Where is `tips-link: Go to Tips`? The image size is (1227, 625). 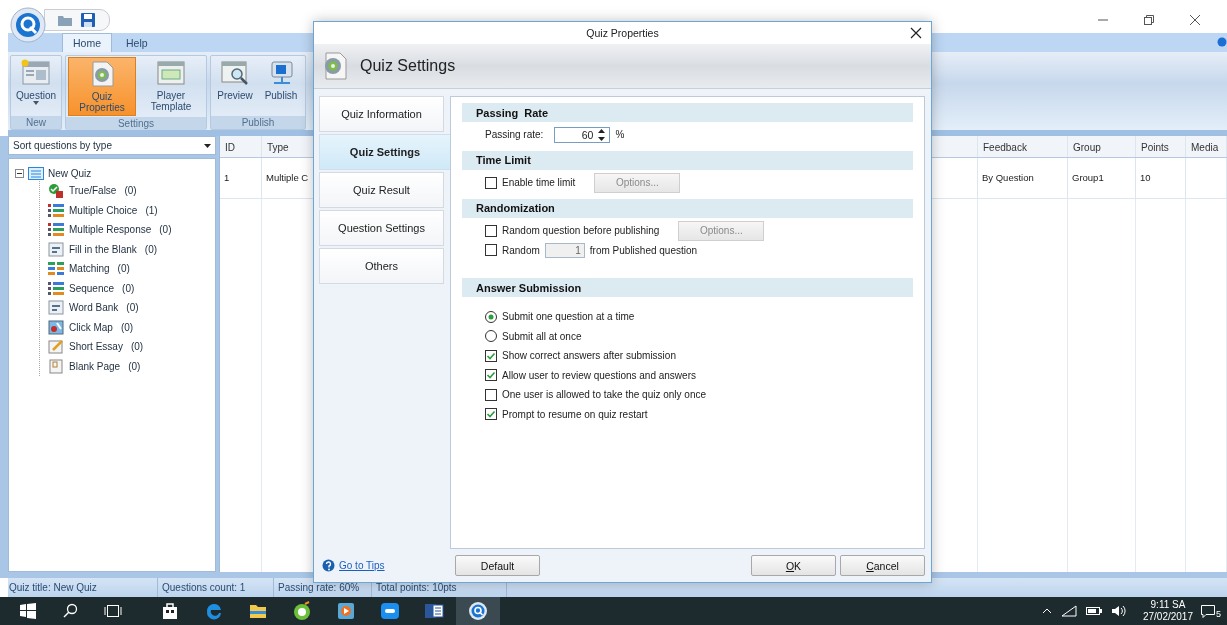
tips-link: Go to Tips is located at coordinates (362, 565).